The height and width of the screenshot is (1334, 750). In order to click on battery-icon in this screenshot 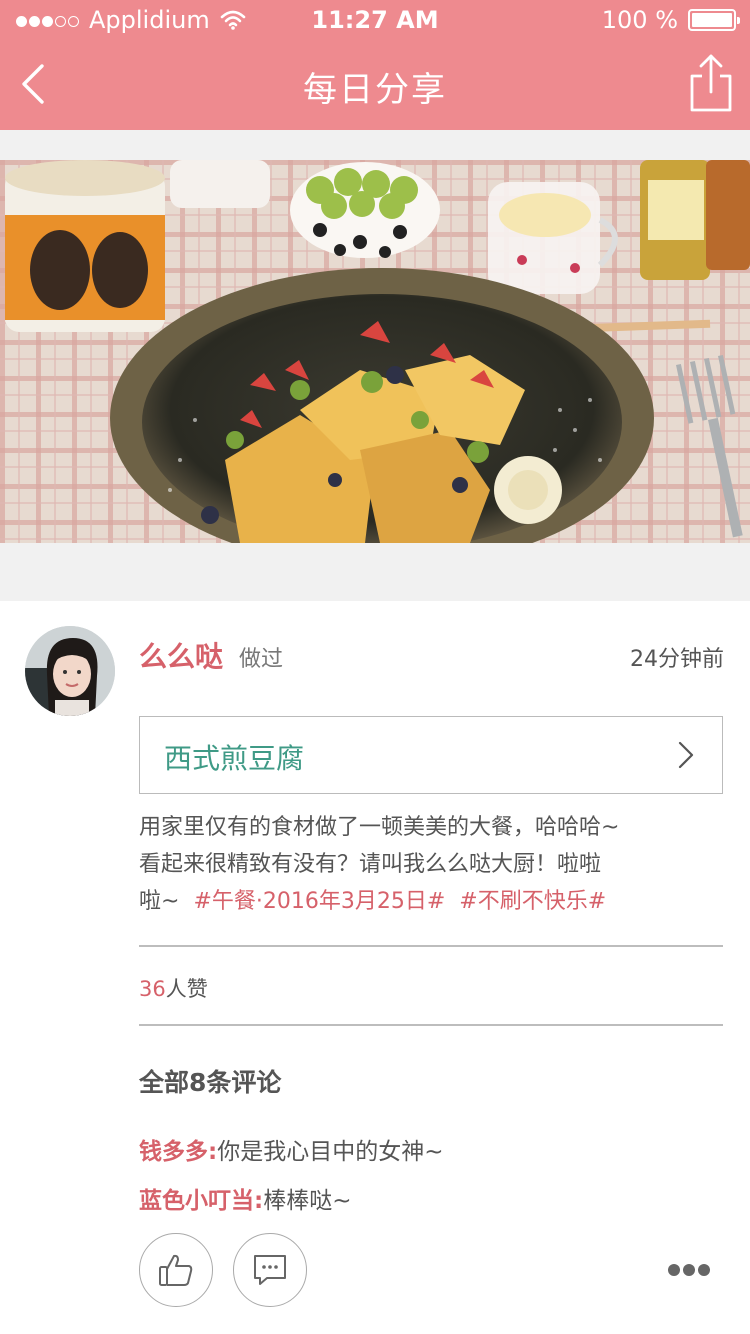, I will do `click(714, 20)`.